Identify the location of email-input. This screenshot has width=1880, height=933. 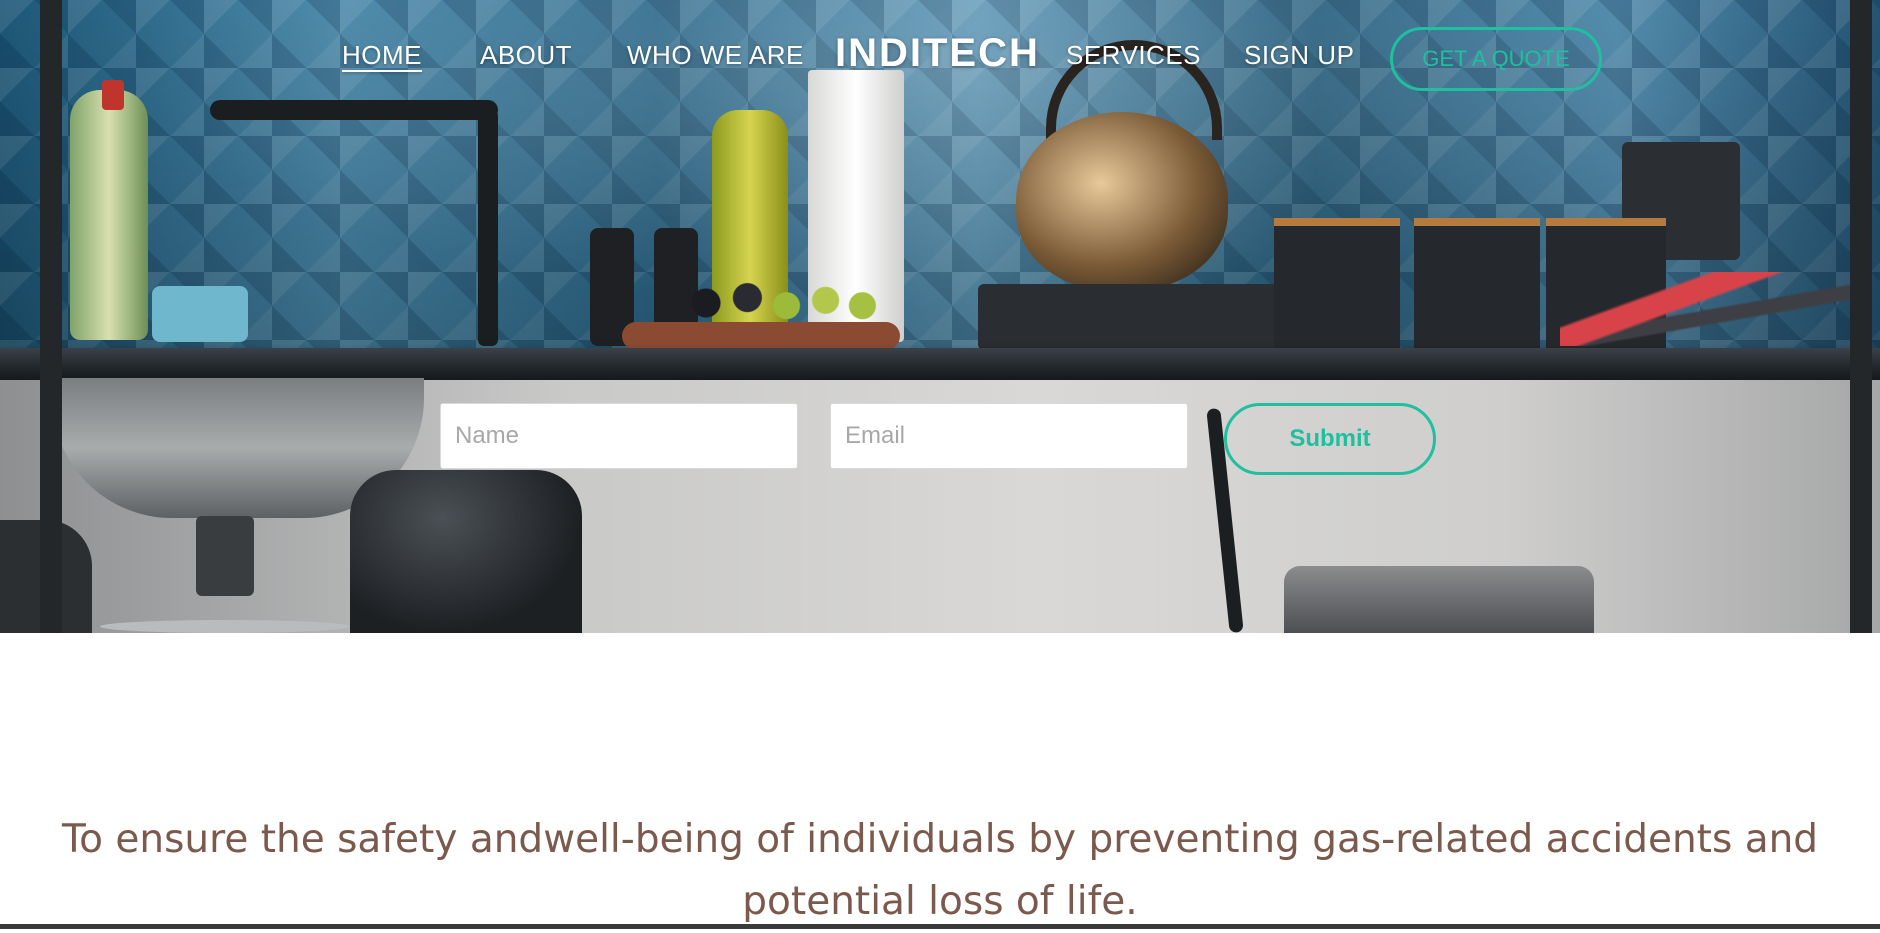
(1009, 436).